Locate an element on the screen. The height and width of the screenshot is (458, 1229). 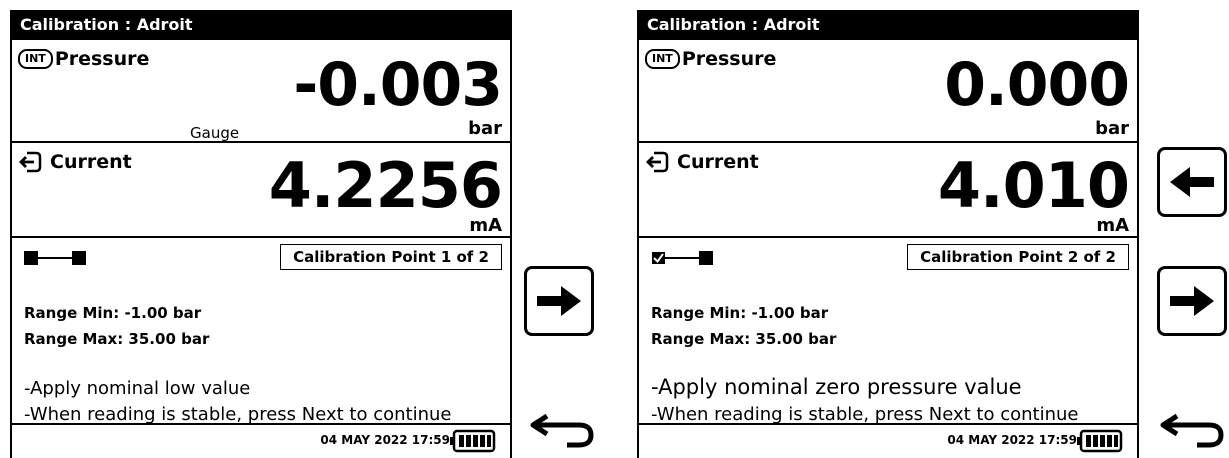
instruction-1: -Apply nominal zero pressure value is located at coordinates (836, 387).